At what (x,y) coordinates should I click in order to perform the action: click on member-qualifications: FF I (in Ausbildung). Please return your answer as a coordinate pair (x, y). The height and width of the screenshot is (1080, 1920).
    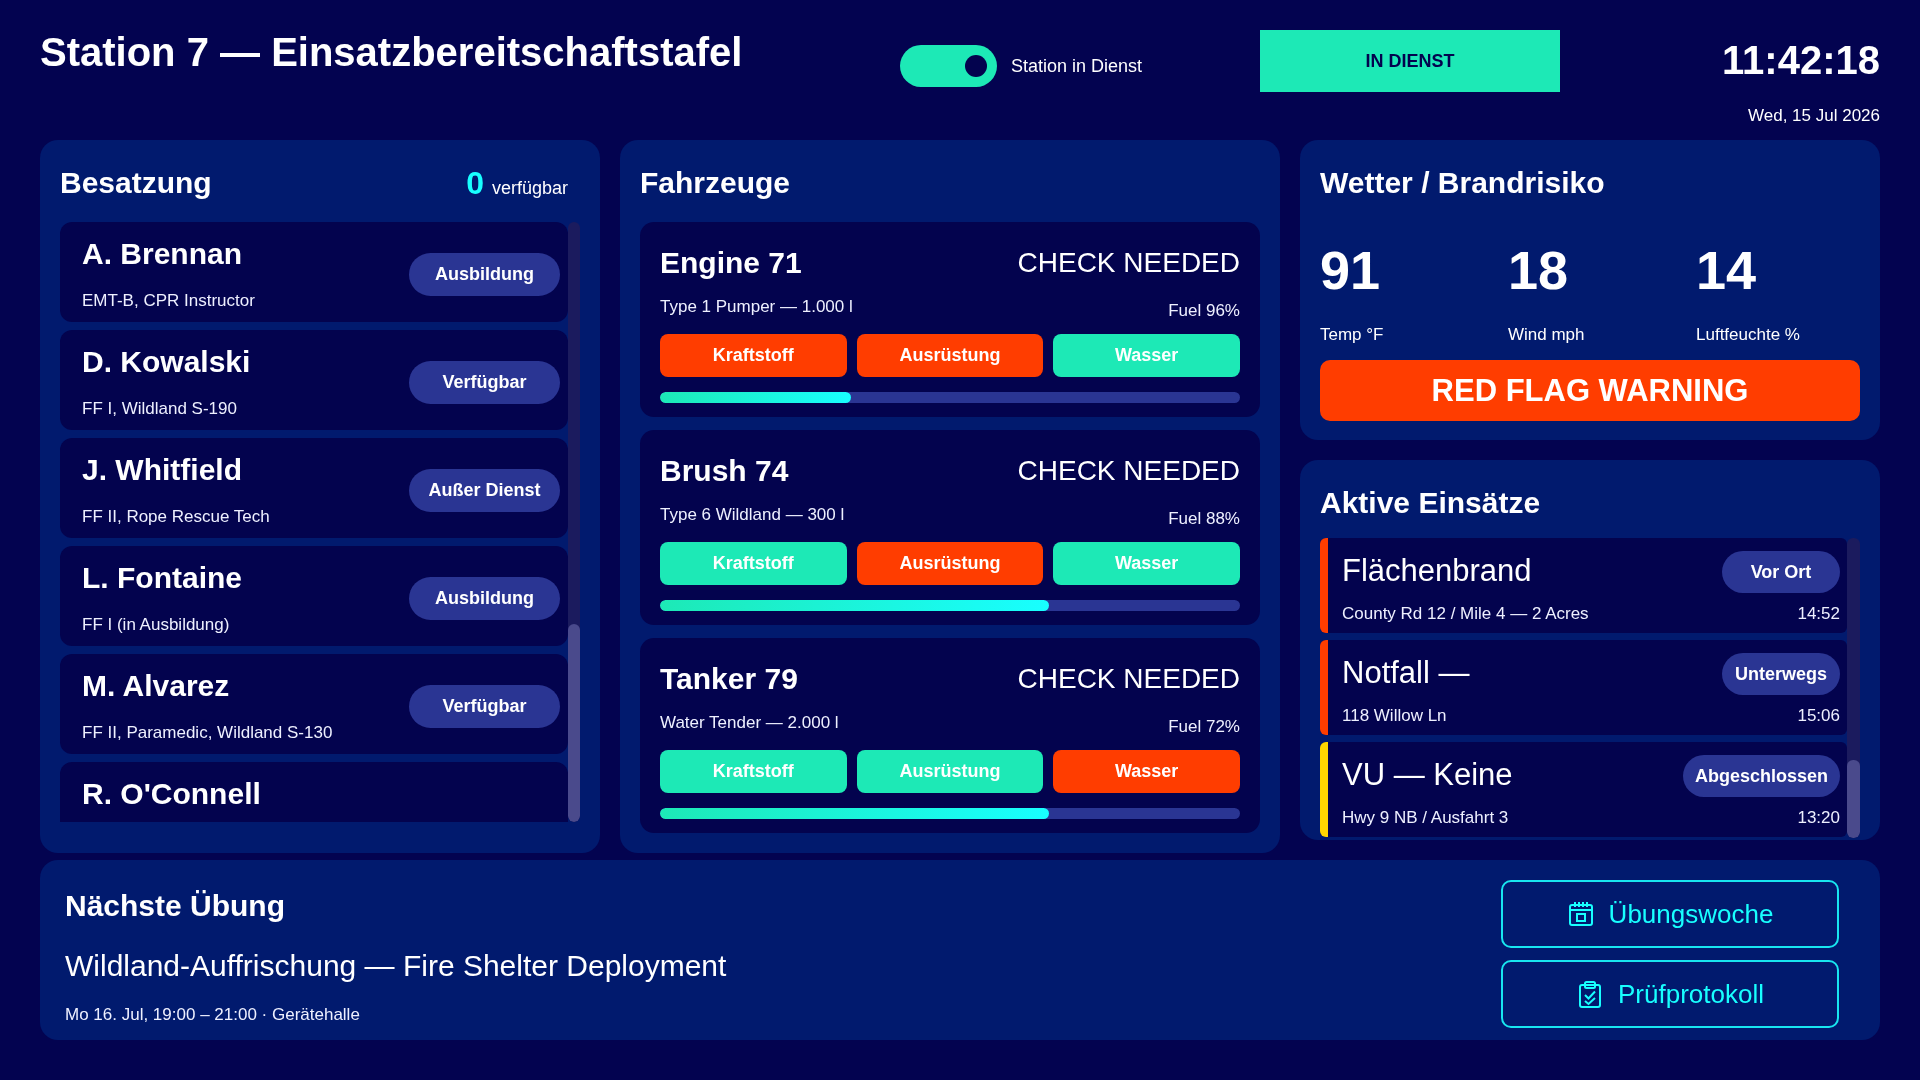
    Looking at the image, I should click on (156, 625).